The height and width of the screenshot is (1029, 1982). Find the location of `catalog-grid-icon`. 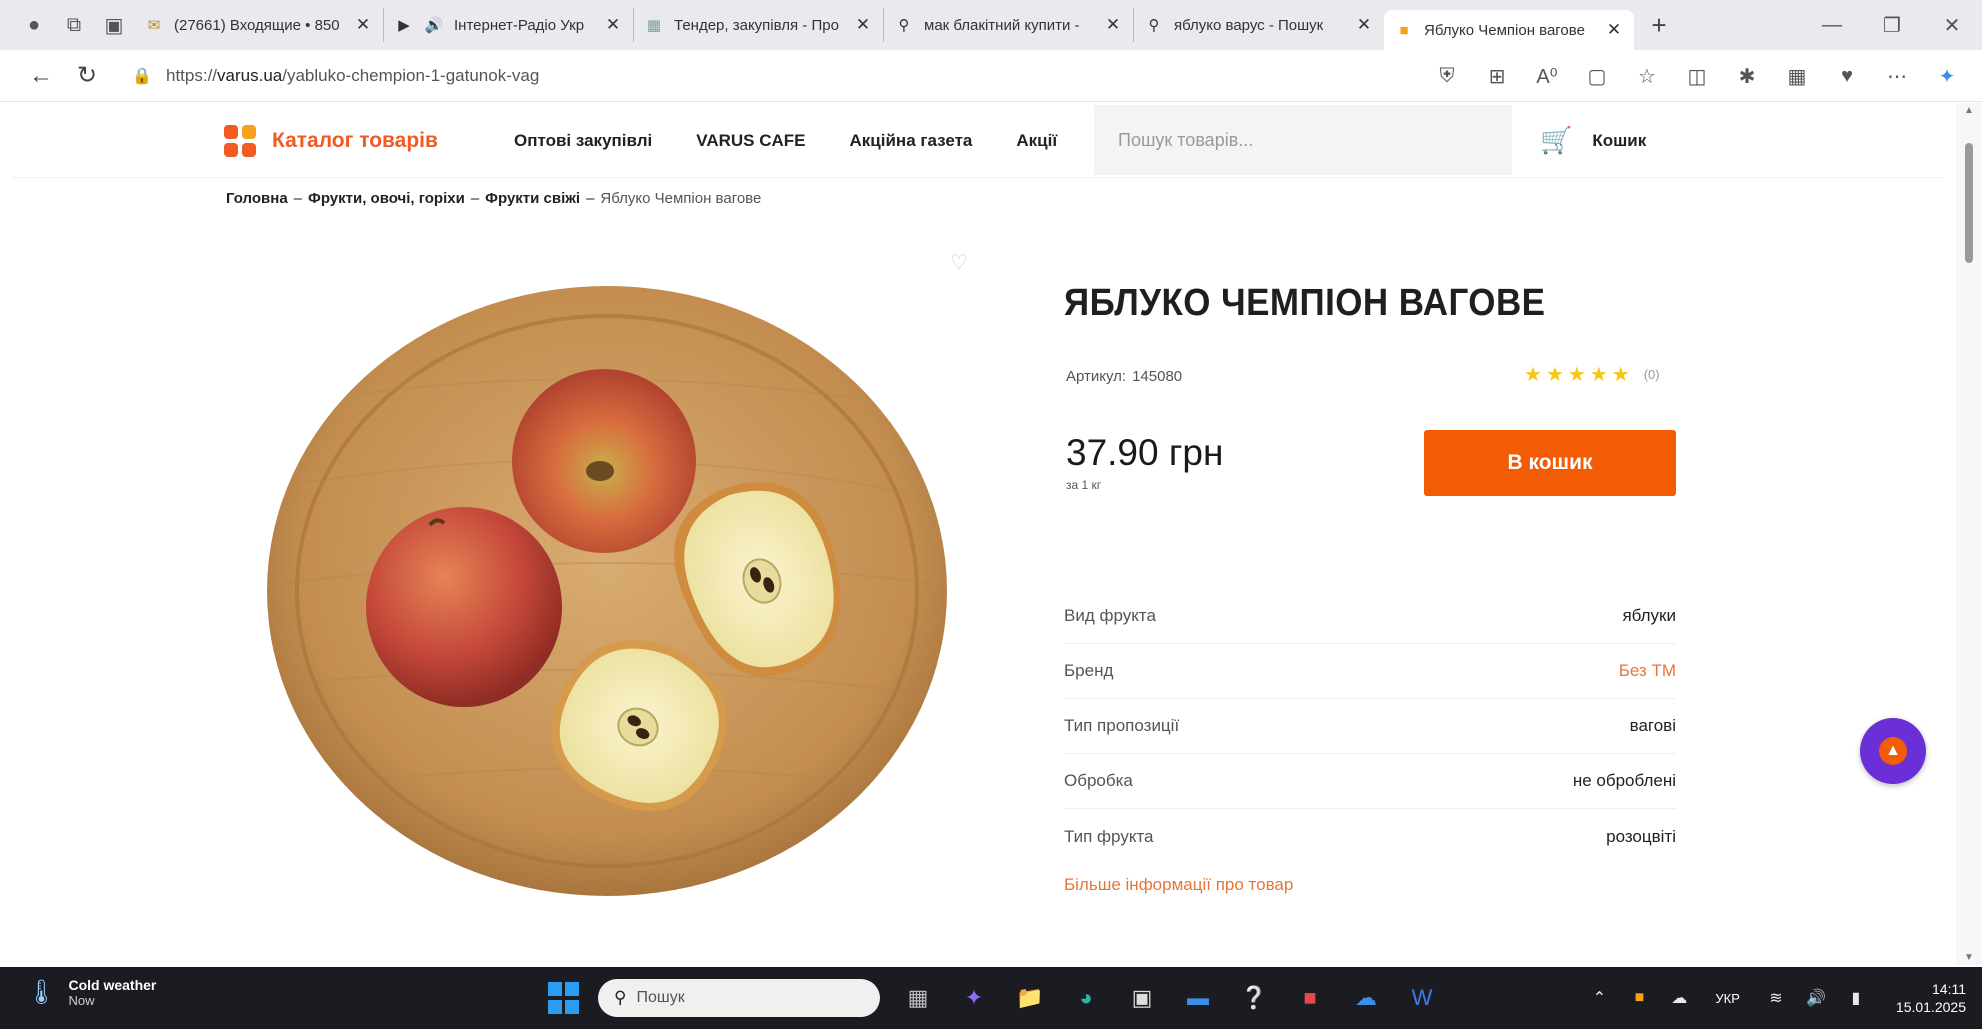

catalog-grid-icon is located at coordinates (240, 140).